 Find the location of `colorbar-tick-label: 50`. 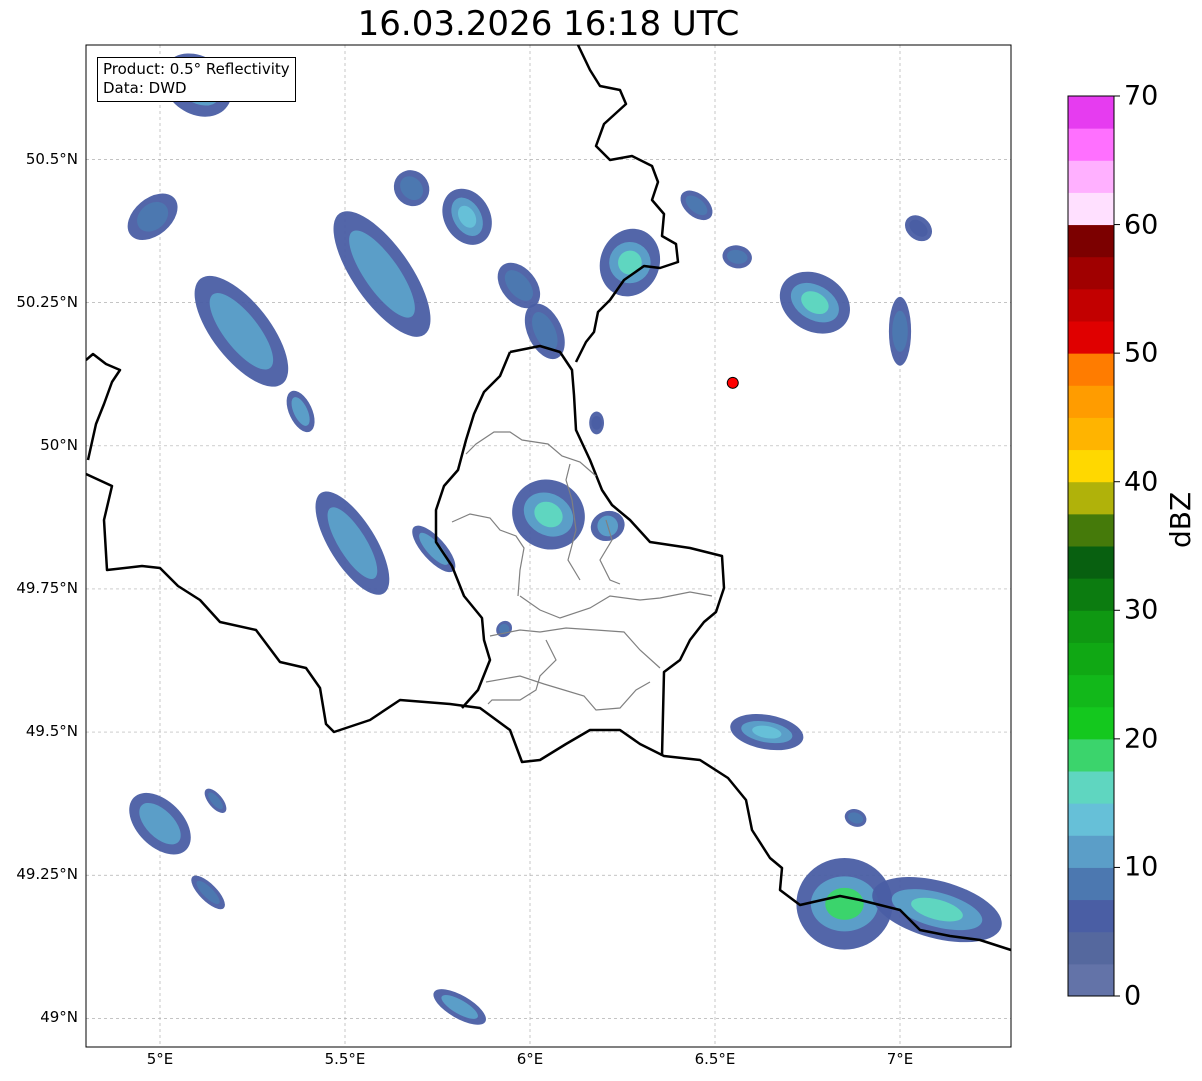

colorbar-tick-label: 50 is located at coordinates (1141, 353).